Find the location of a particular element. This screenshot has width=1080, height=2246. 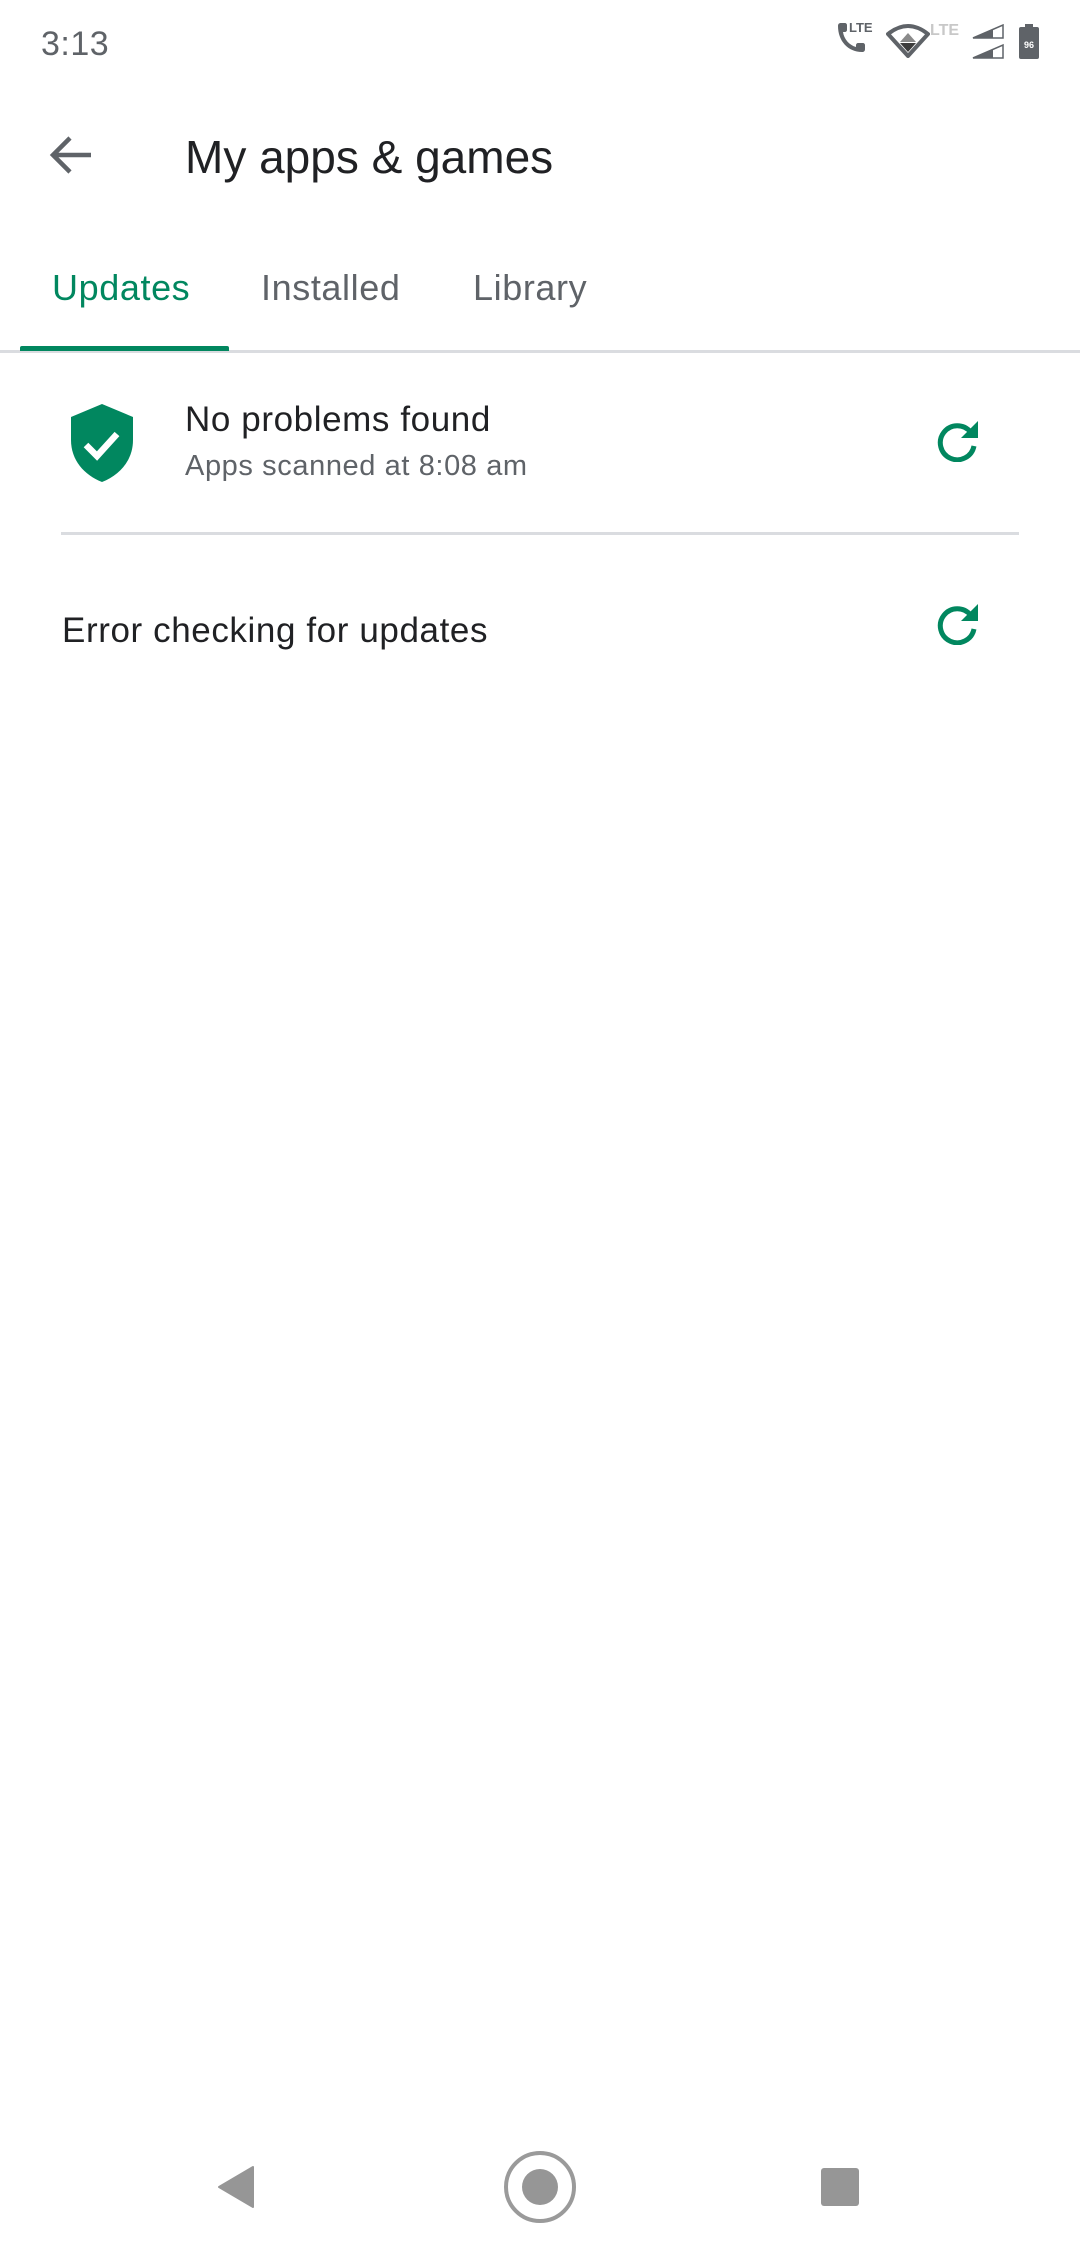

tab-label: Installed is located at coordinates (331, 287).